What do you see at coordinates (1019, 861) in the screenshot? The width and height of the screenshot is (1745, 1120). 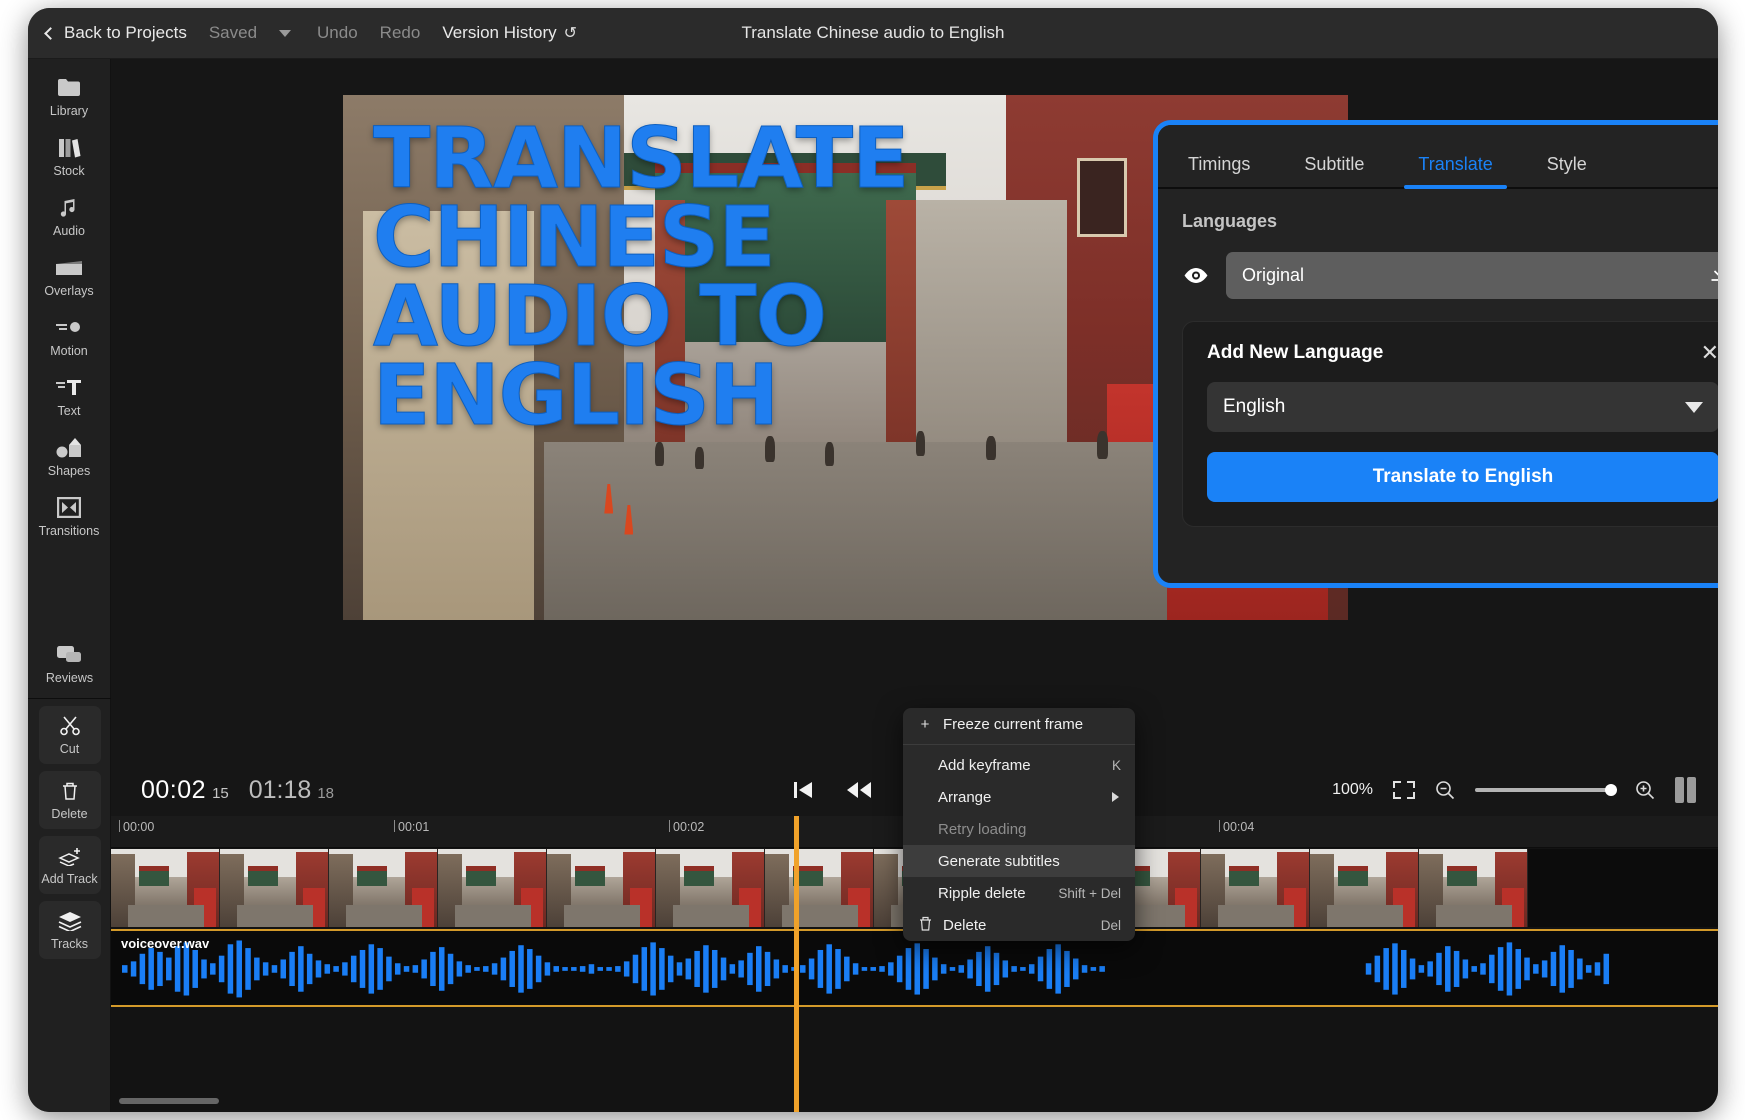 I see `context-menu-item-generate-subtitles: Generate subtitles` at bounding box center [1019, 861].